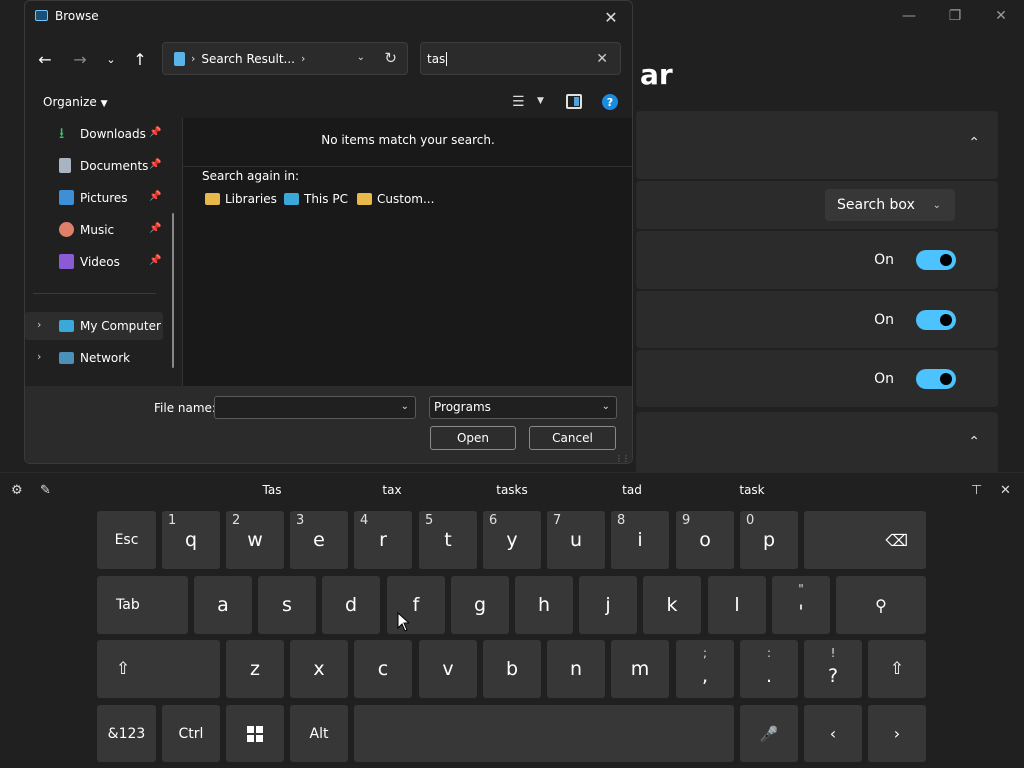 Image resolution: width=1024 pixels, height=768 pixels. Describe the element at coordinates (865, 540) in the screenshot. I see `key-backspace: ⌫` at that location.